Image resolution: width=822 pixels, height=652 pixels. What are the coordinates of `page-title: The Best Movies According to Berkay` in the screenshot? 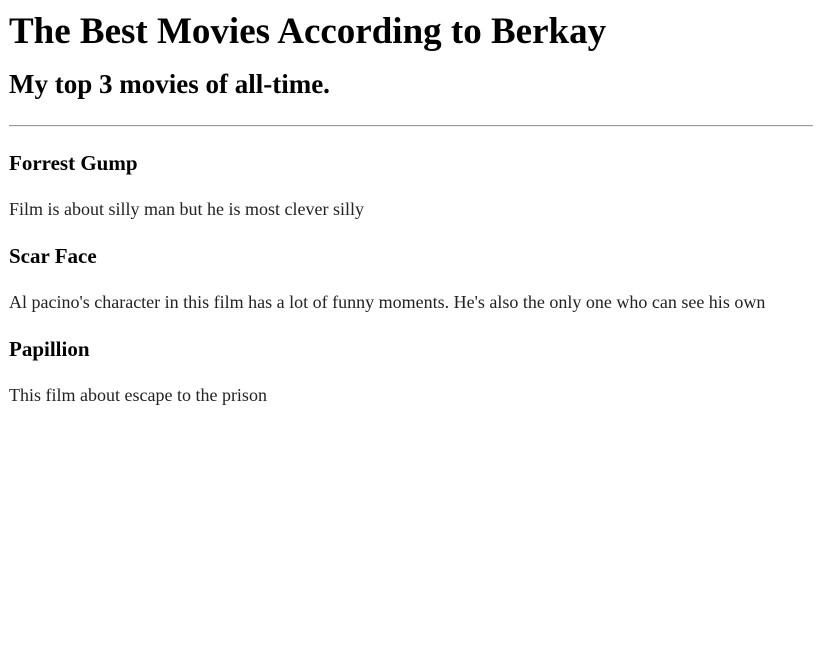 It's located at (308, 31).